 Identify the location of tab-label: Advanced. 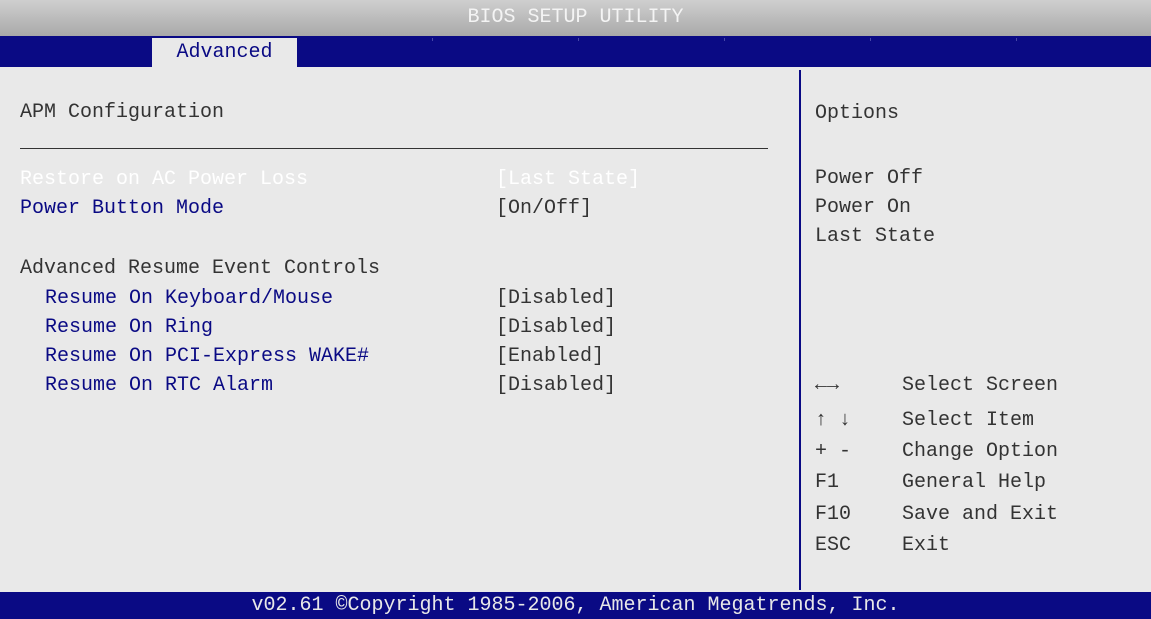
(224, 52).